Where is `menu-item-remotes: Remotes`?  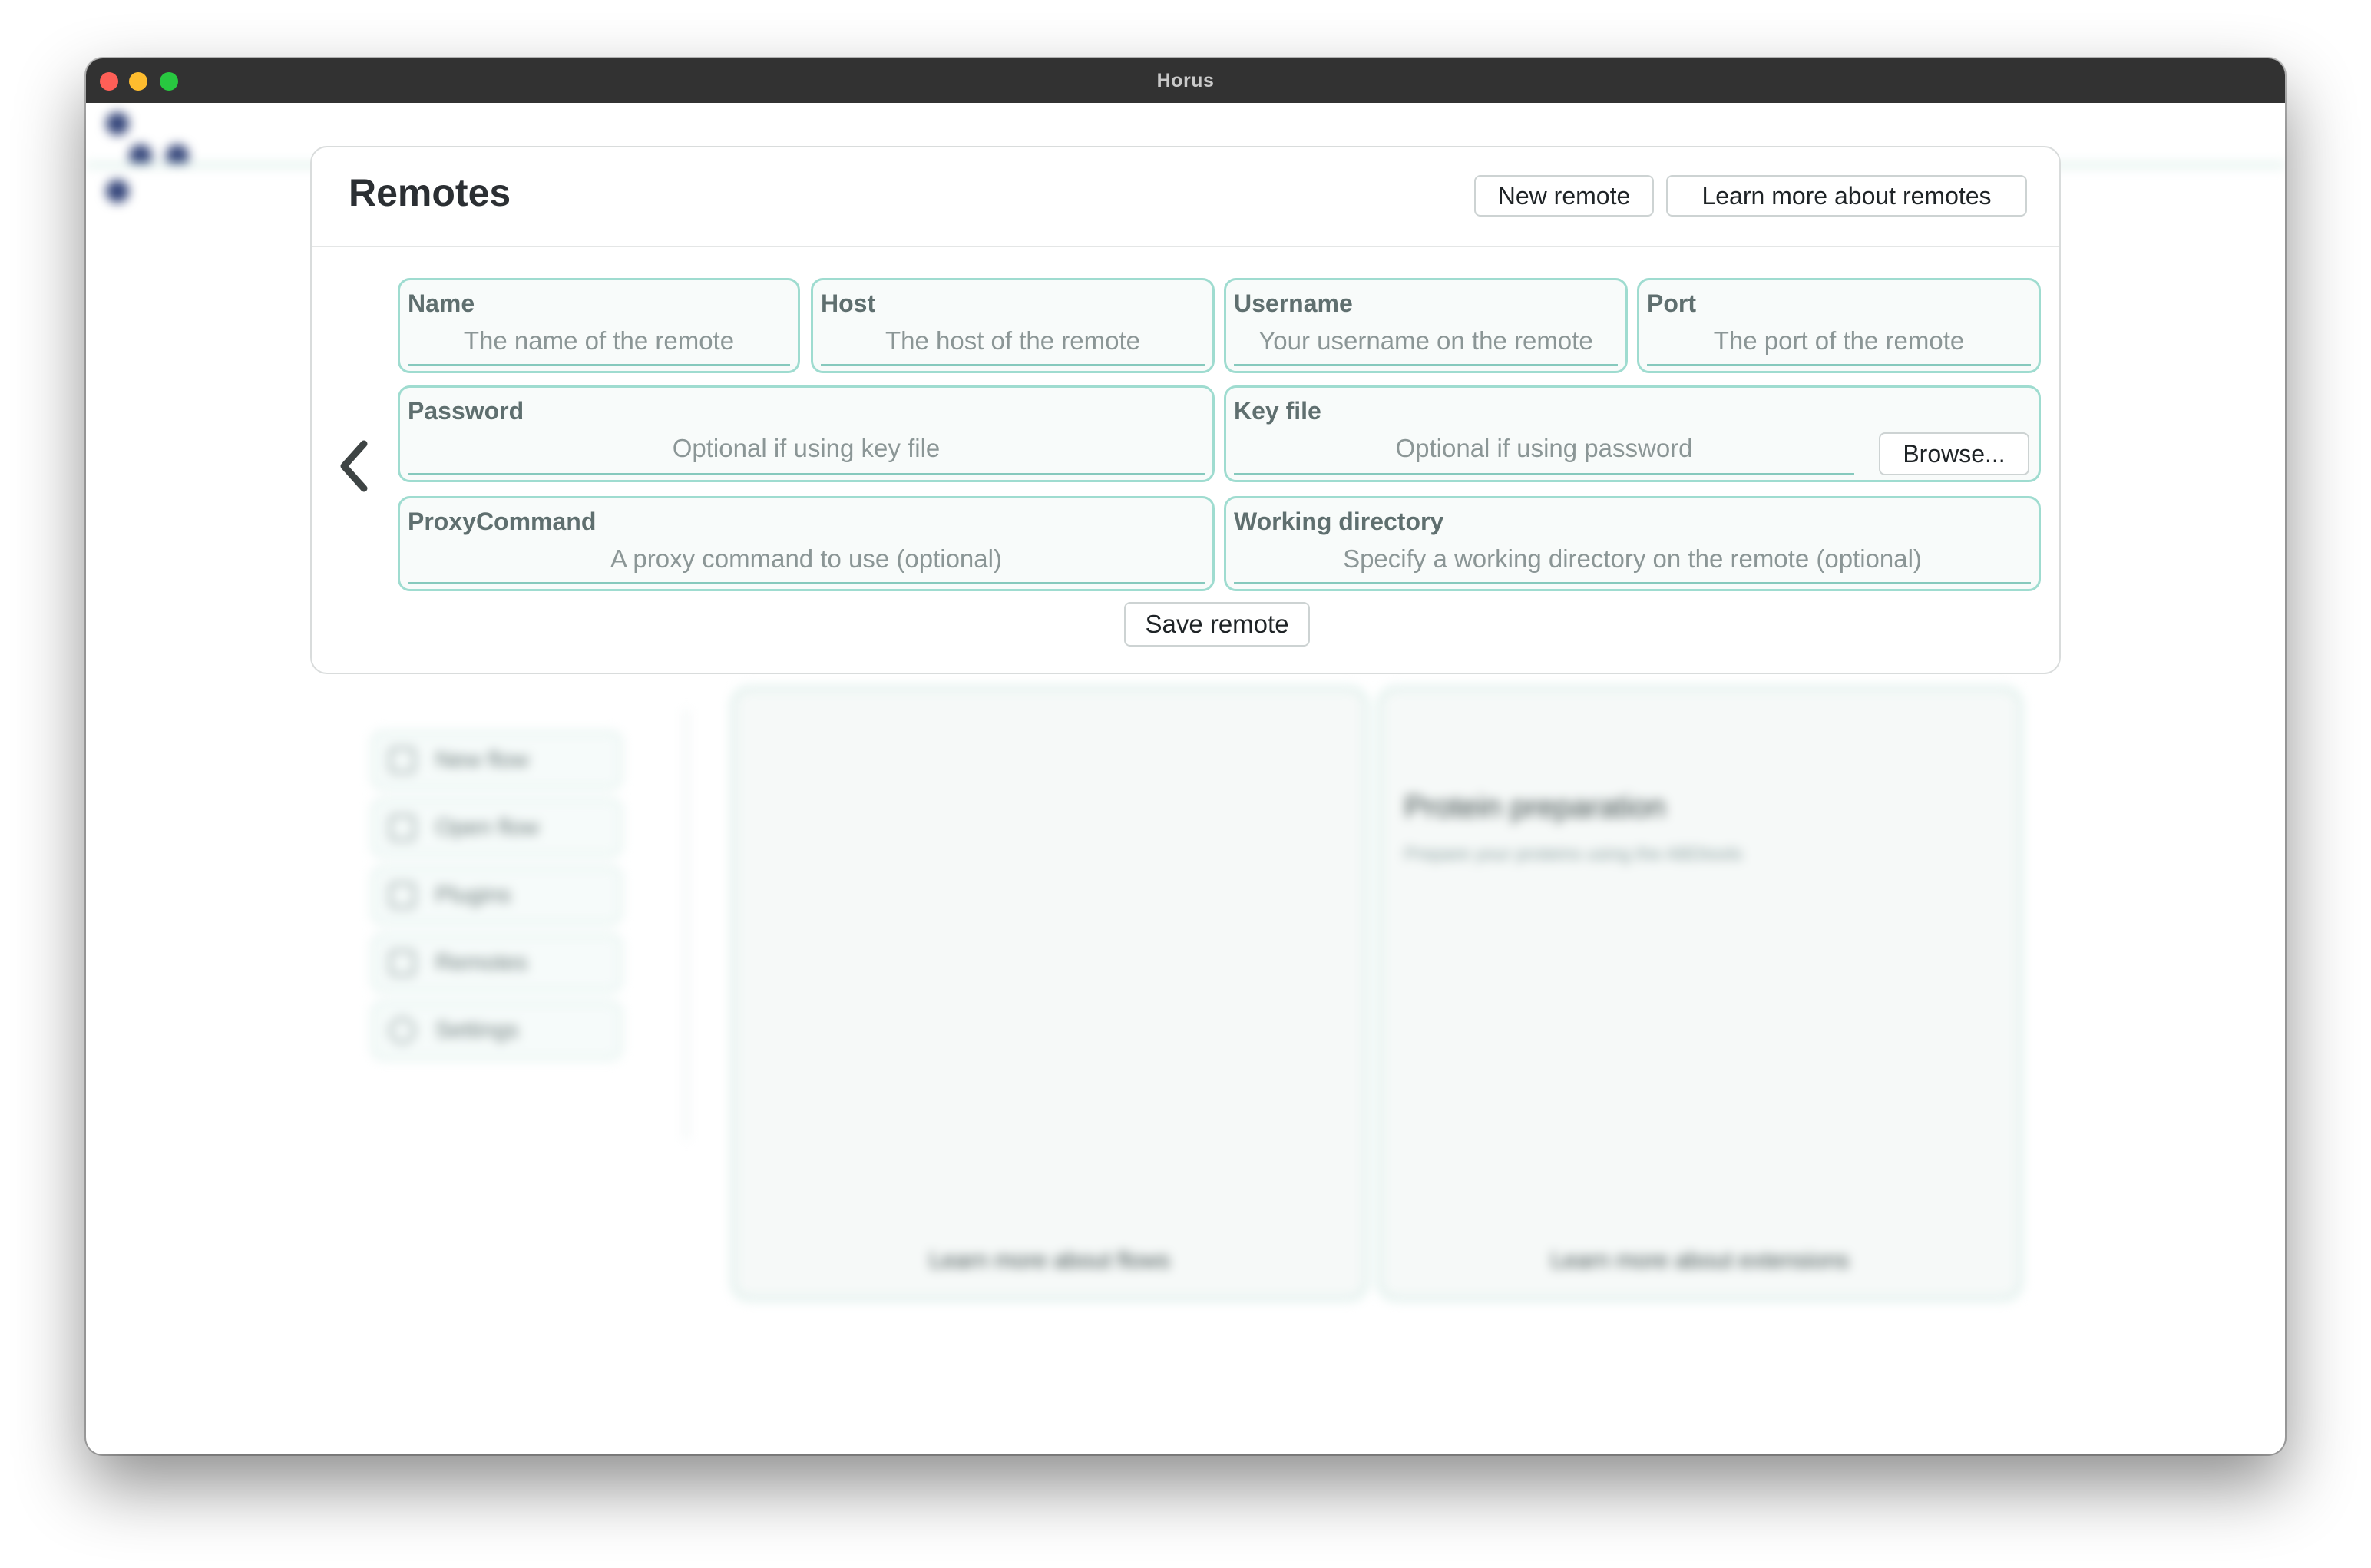 menu-item-remotes: Remotes is located at coordinates (497, 963).